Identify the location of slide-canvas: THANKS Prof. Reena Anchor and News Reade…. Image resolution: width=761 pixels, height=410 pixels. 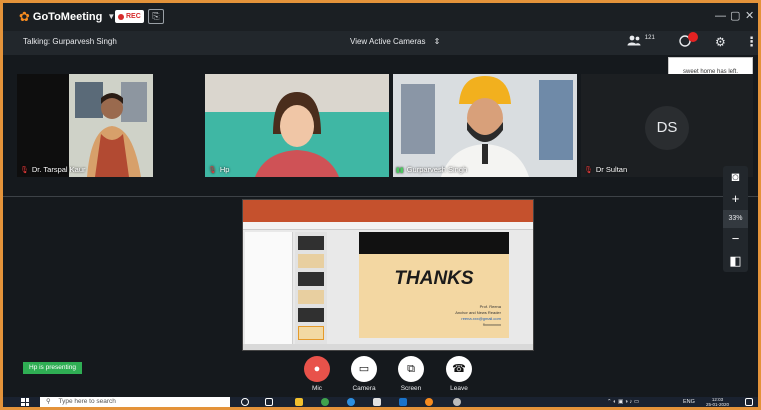
(434, 285).